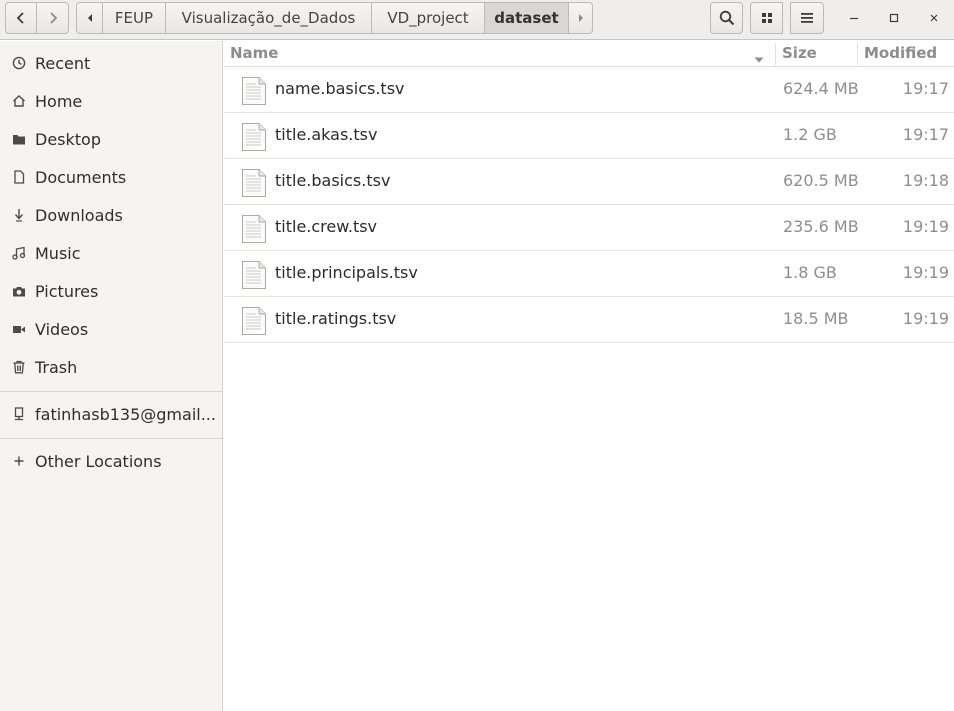 The image size is (954, 711). I want to click on menu-button, so click(807, 18).